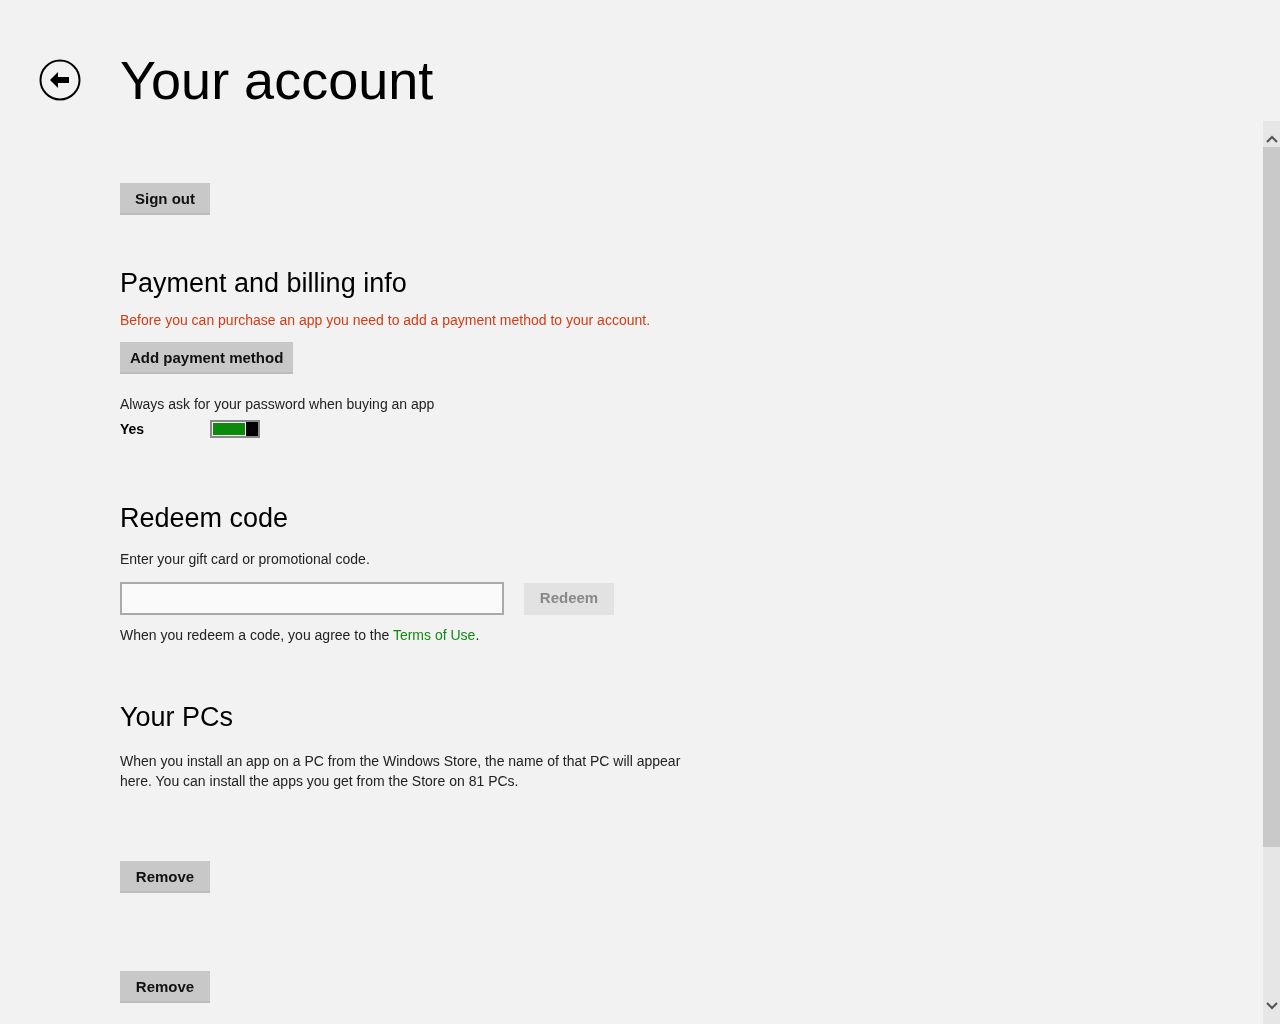 This screenshot has height=1024, width=1280. What do you see at coordinates (300, 635) in the screenshot?
I see `terms-text: When you redeem a code, you agree to the Terms of Use.` at bounding box center [300, 635].